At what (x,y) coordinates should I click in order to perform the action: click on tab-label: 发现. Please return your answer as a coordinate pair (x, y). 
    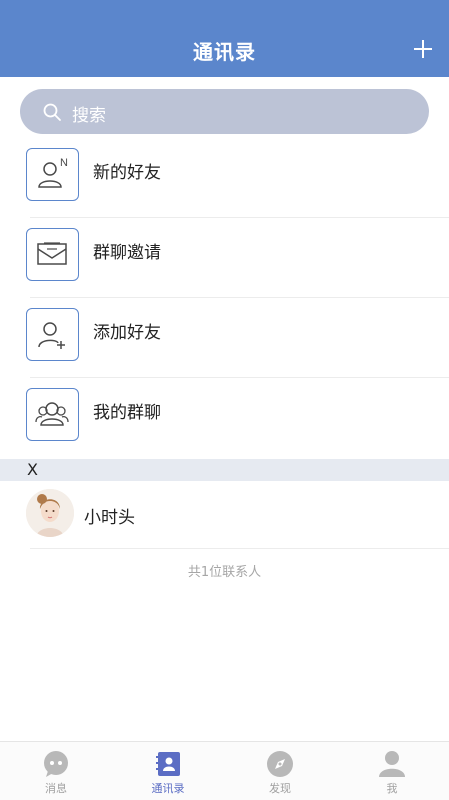
    Looking at the image, I should click on (280, 788).